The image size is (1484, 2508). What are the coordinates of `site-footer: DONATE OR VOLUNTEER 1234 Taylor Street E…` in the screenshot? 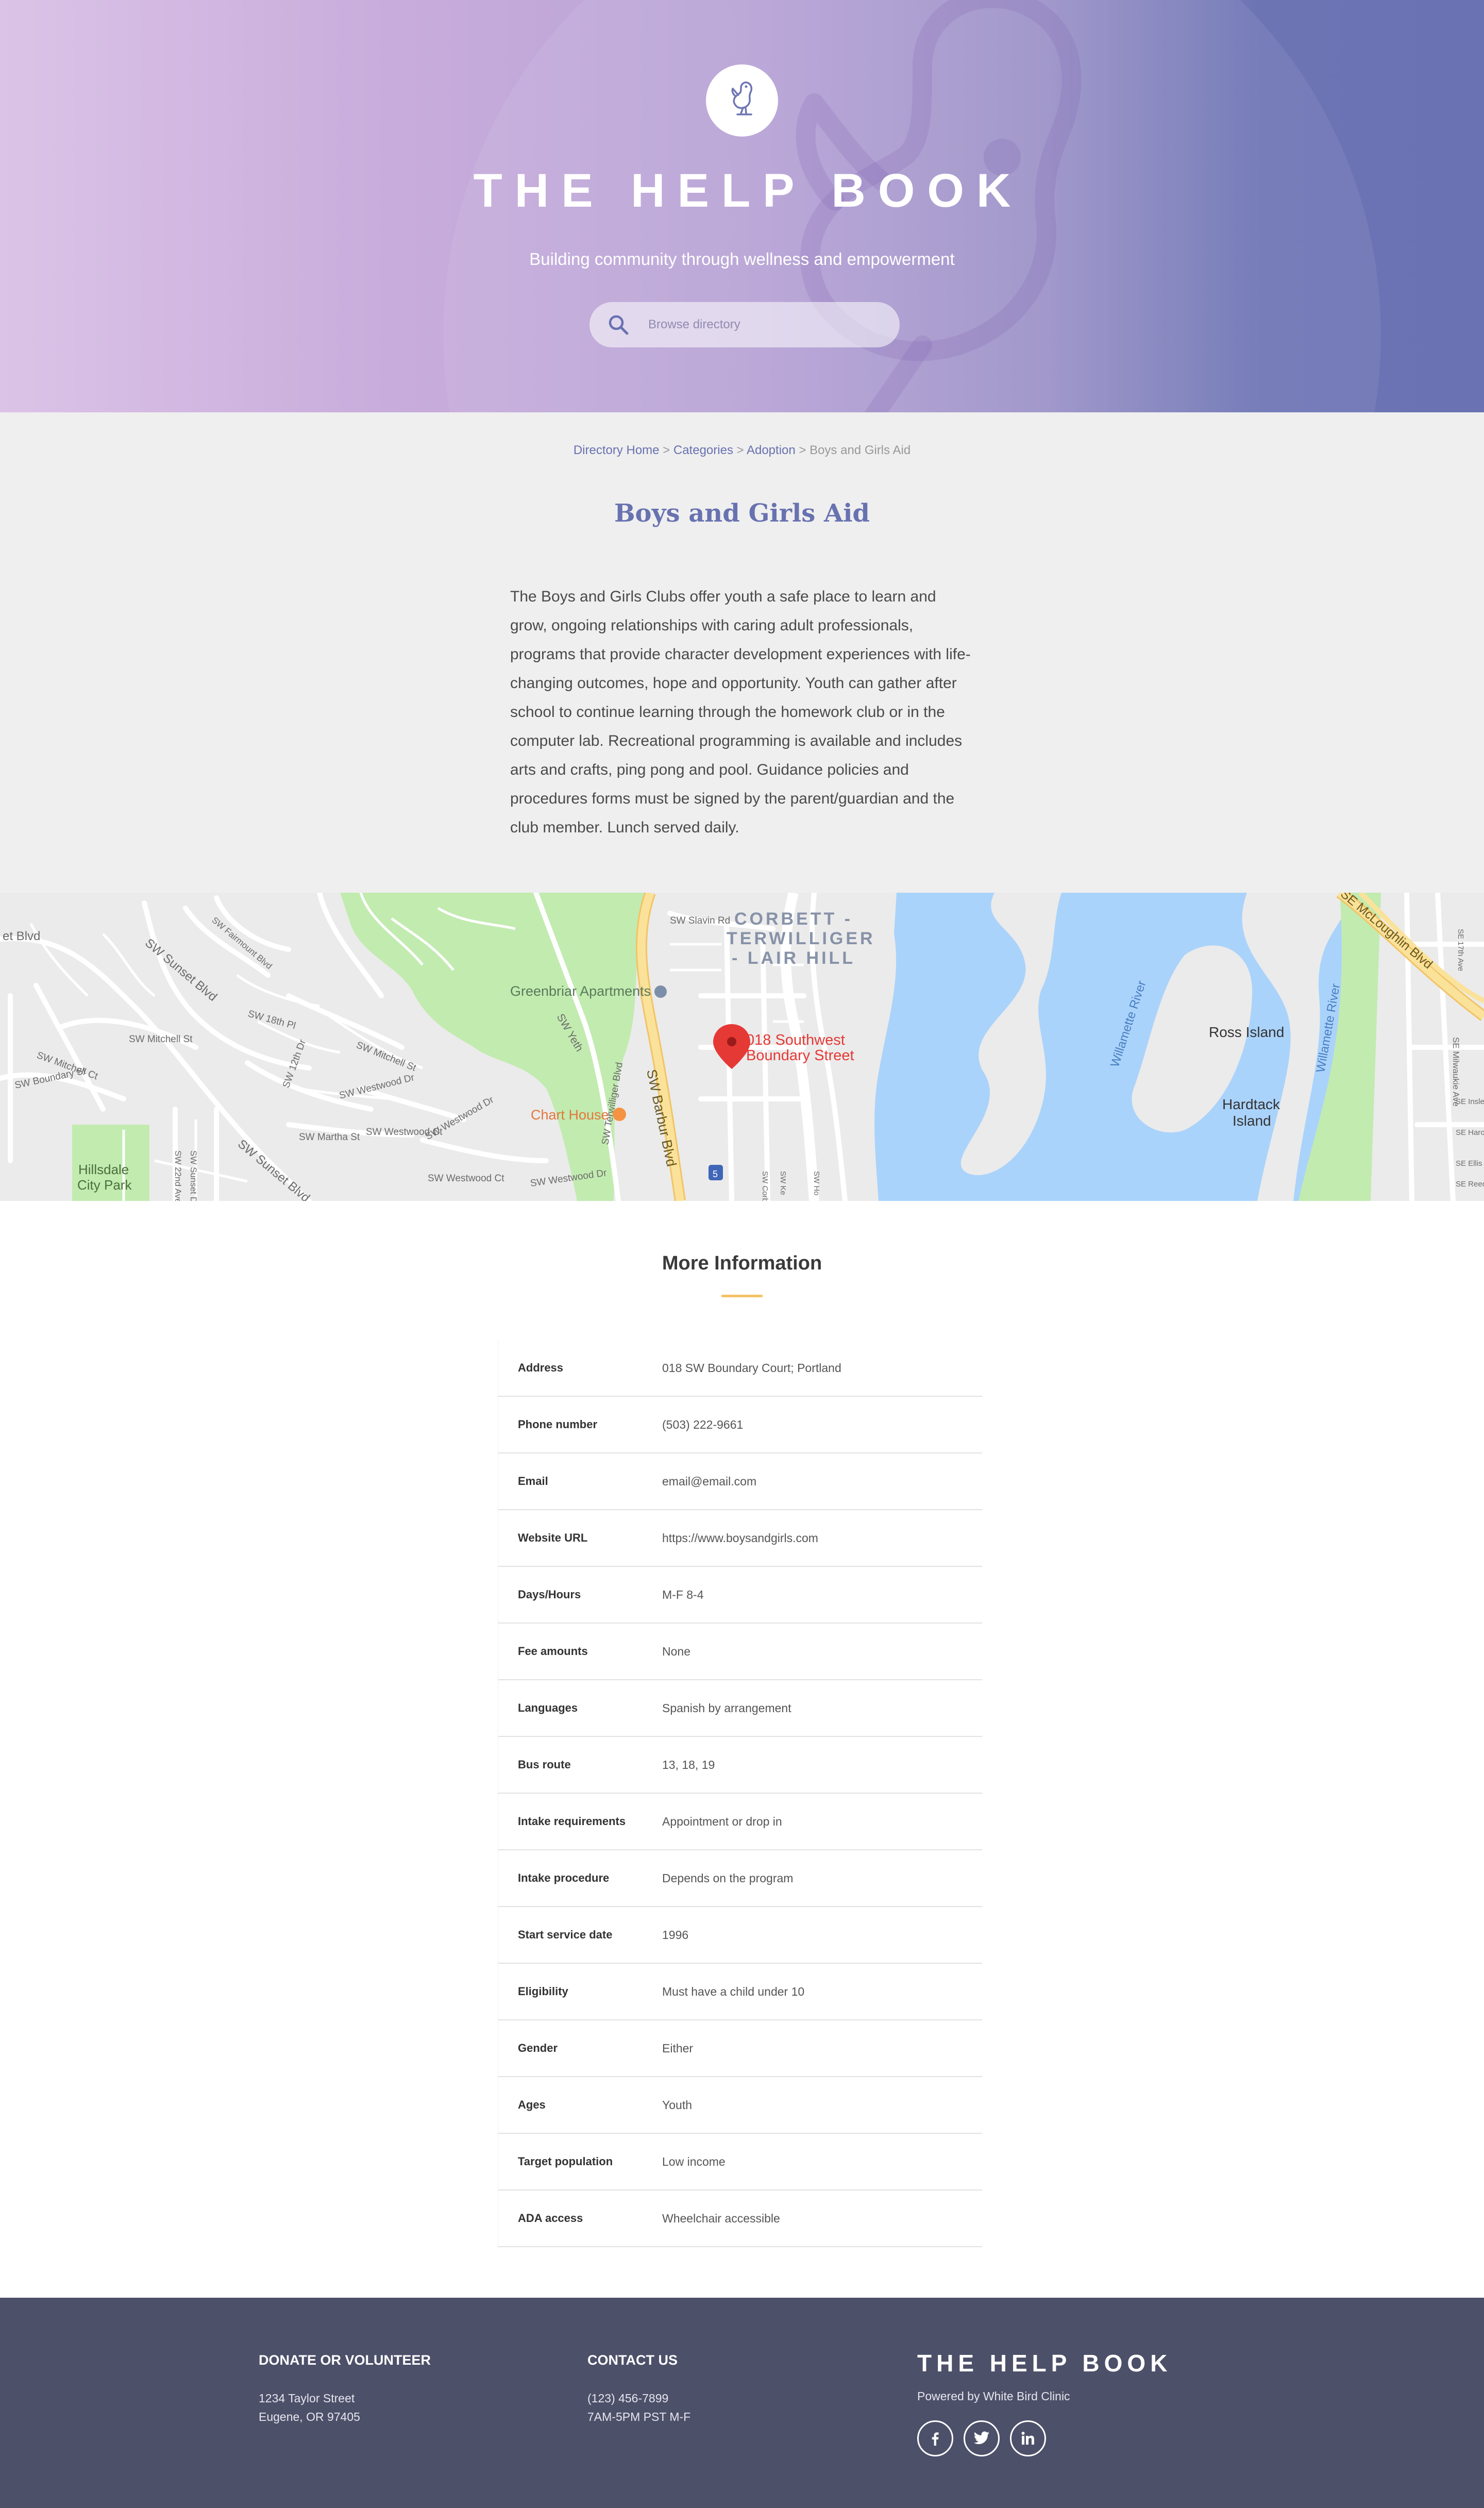 It's located at (742, 2403).